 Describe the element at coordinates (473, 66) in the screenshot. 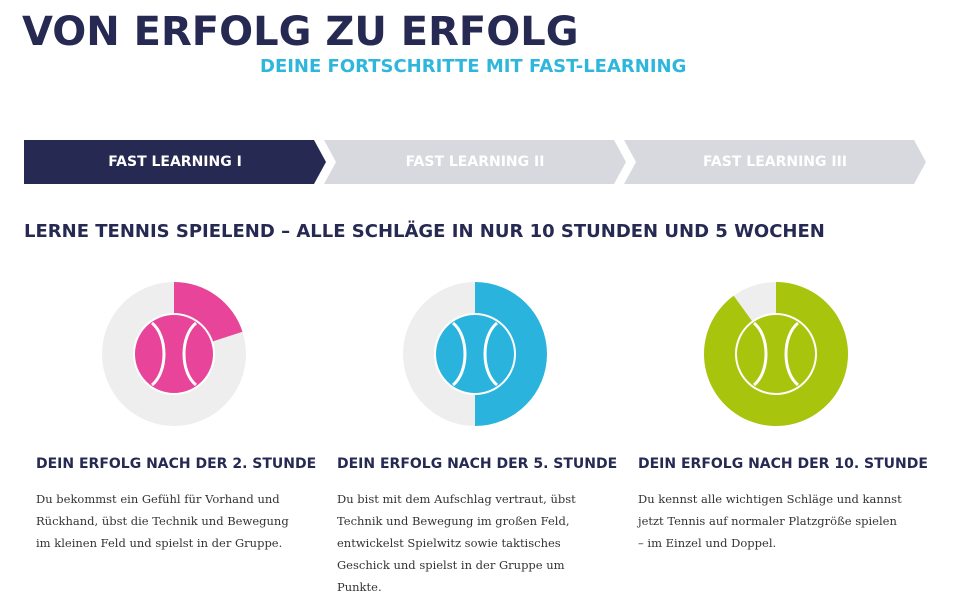

I see `page-subtitle: DEINE FORTSCHRITTE MIT FAST-LEARNING` at that location.